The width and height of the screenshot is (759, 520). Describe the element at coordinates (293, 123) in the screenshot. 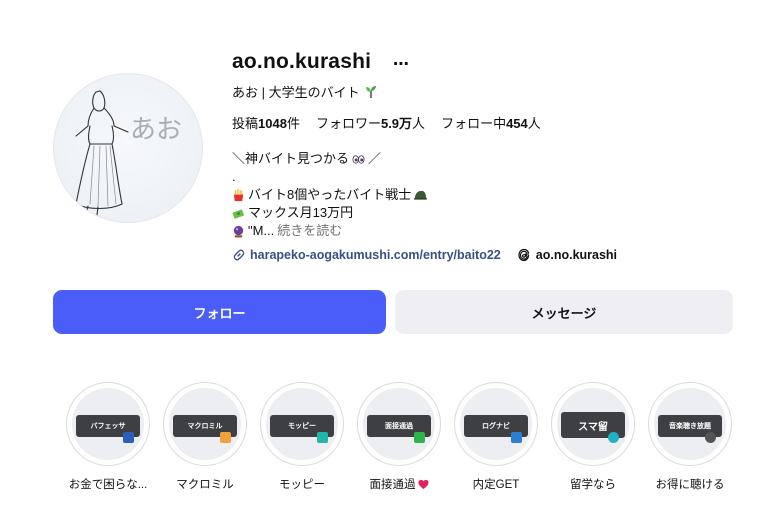

I see `posts-unit: 件` at that location.